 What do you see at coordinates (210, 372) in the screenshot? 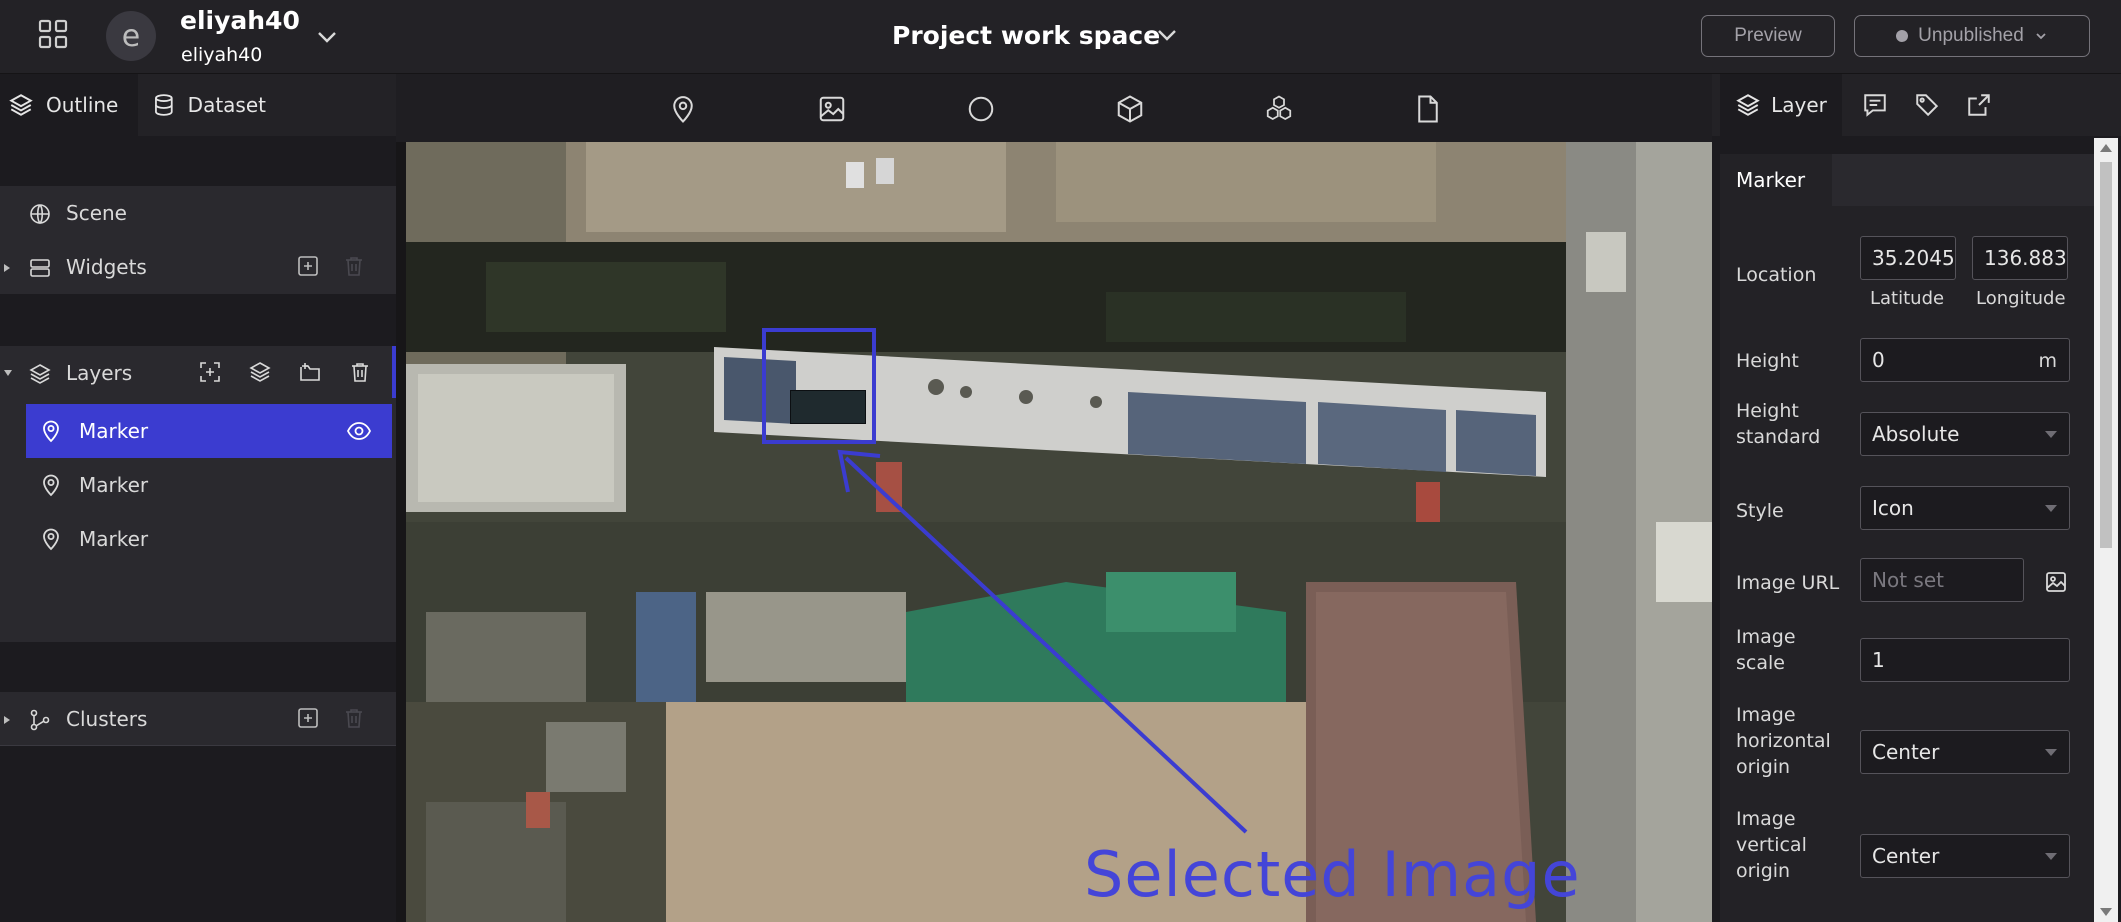
I see `add-layer-icon` at bounding box center [210, 372].